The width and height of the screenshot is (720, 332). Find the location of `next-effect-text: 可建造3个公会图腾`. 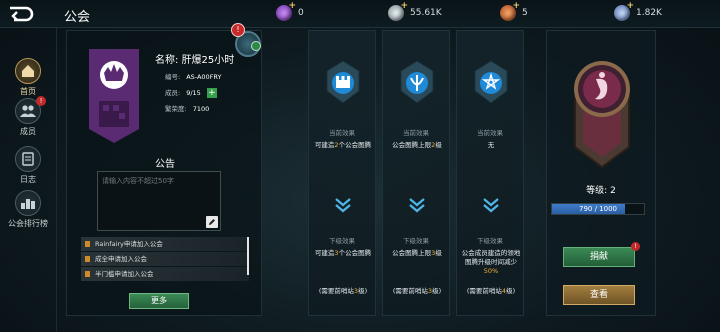

next-effect-text: 可建造3个公会图腾 is located at coordinates (343, 253).